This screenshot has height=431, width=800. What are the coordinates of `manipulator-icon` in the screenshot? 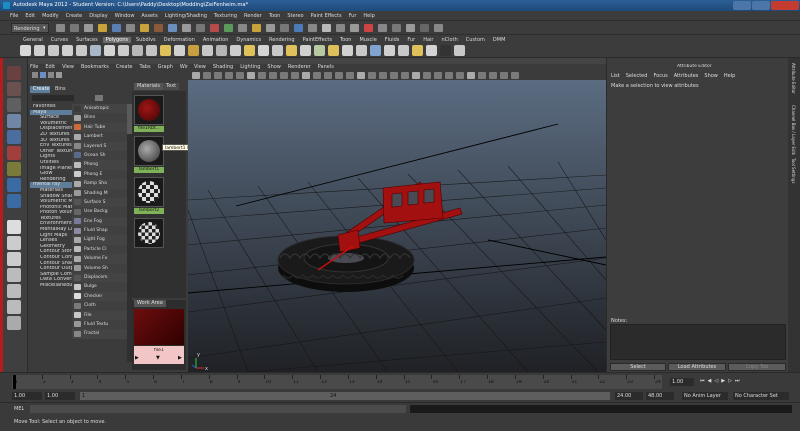 It's located at (13, 169).